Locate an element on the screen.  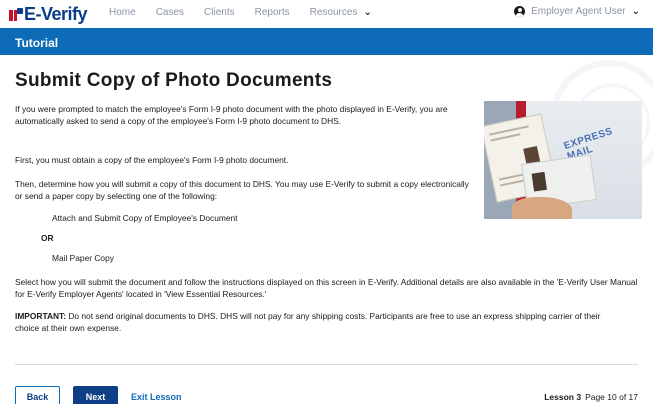
nav-links: Home Cases Clients Reports Resources ⌄ is located at coordinates (260, 12).